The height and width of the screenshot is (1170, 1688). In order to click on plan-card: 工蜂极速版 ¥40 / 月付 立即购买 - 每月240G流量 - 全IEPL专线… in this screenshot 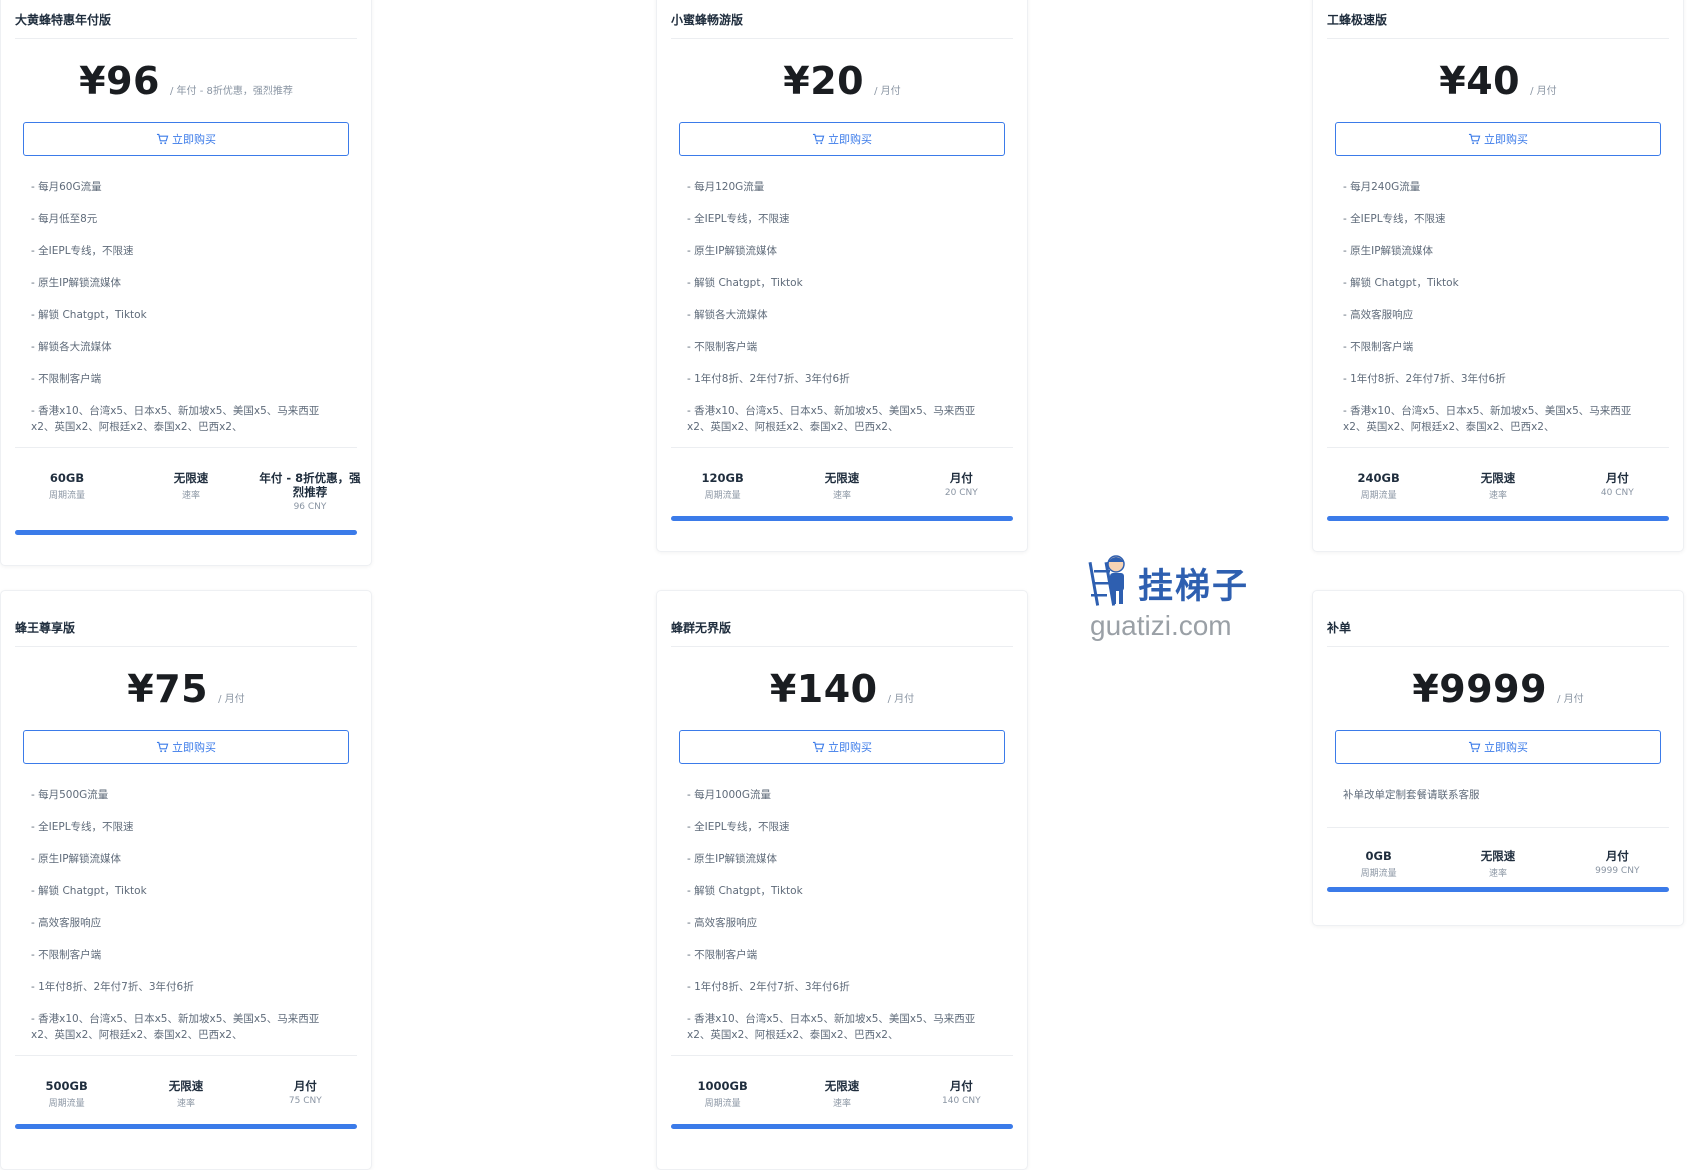, I will do `click(1498, 276)`.